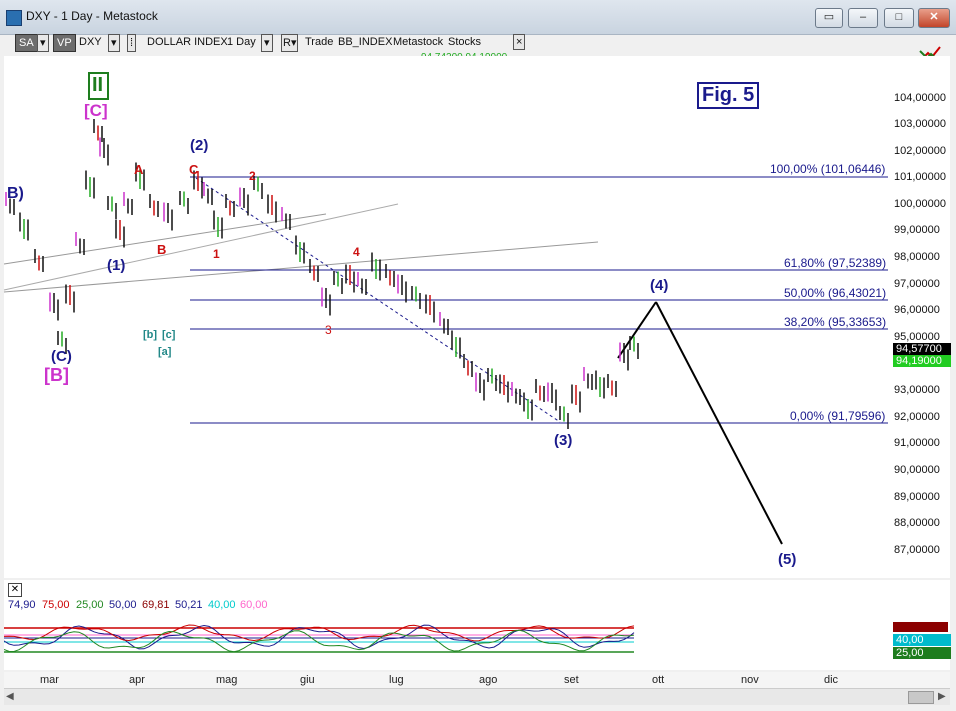 Image resolution: width=956 pixels, height=711 pixels. Describe the element at coordinates (252, 176) in the screenshot. I see `wave-label-minor-2: 2` at that location.